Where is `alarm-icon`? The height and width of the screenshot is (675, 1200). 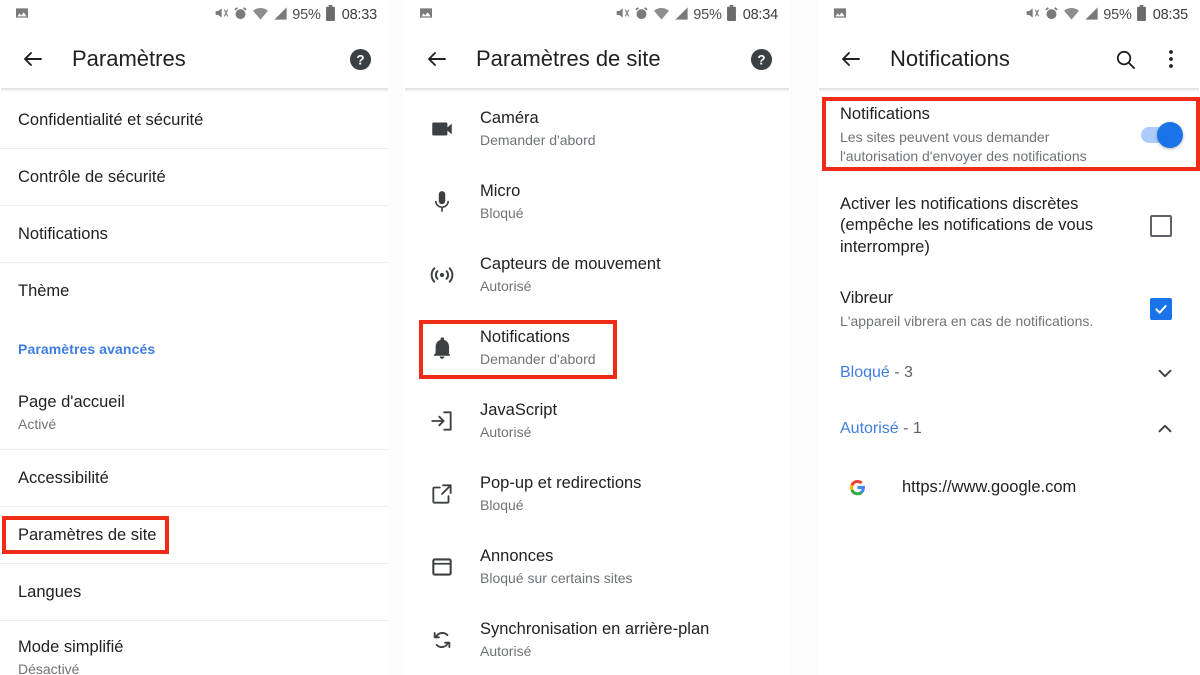
alarm-icon is located at coordinates (1051, 15).